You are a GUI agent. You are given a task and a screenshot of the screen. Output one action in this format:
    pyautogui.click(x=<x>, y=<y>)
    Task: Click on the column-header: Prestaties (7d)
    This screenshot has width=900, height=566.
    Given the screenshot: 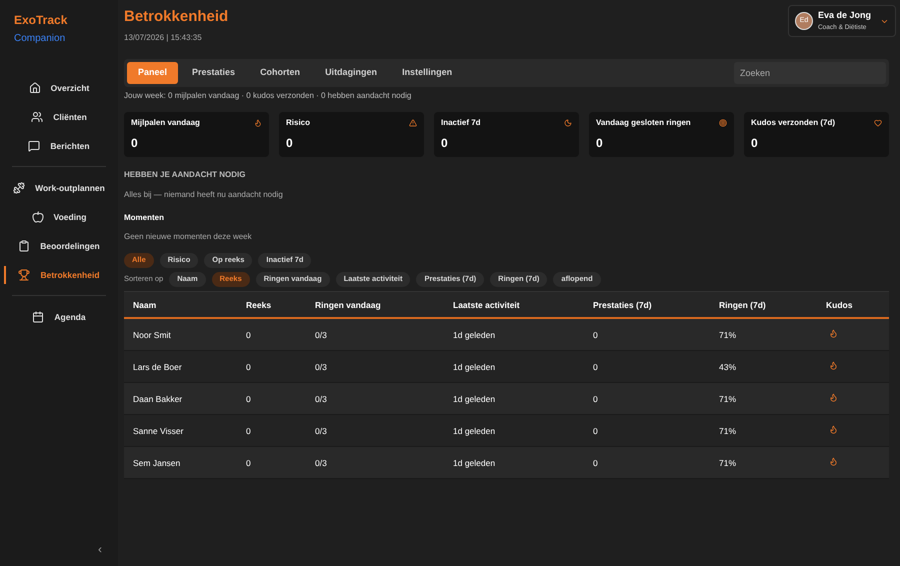 What is the action you would take?
    pyautogui.click(x=622, y=305)
    